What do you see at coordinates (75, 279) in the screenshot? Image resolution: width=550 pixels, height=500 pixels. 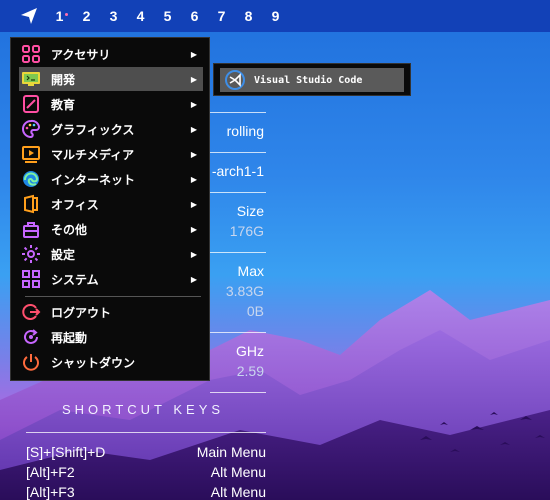 I see `menu-item-label: システム` at bounding box center [75, 279].